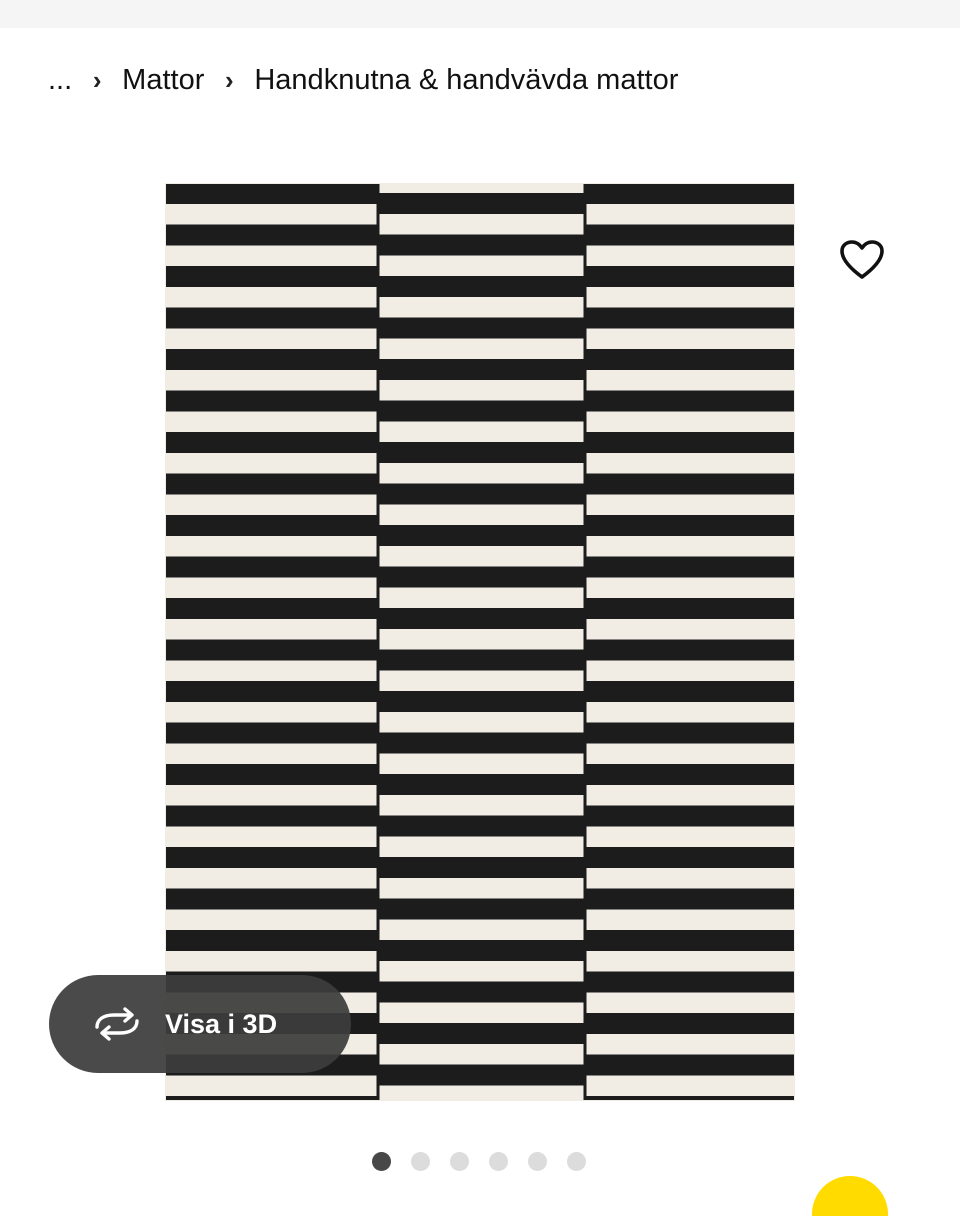 This screenshot has height=1216, width=960. I want to click on view-in-3d-label: Visa i 3D, so click(221, 1023).